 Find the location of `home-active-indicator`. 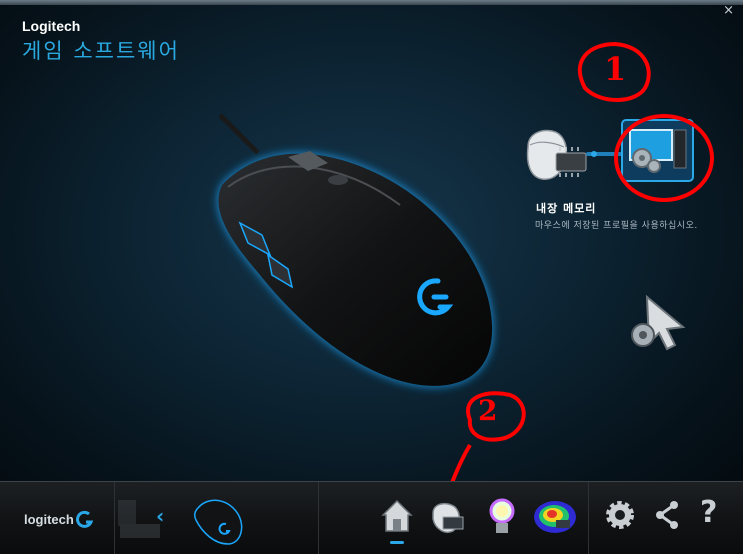

home-active-indicator is located at coordinates (397, 542).